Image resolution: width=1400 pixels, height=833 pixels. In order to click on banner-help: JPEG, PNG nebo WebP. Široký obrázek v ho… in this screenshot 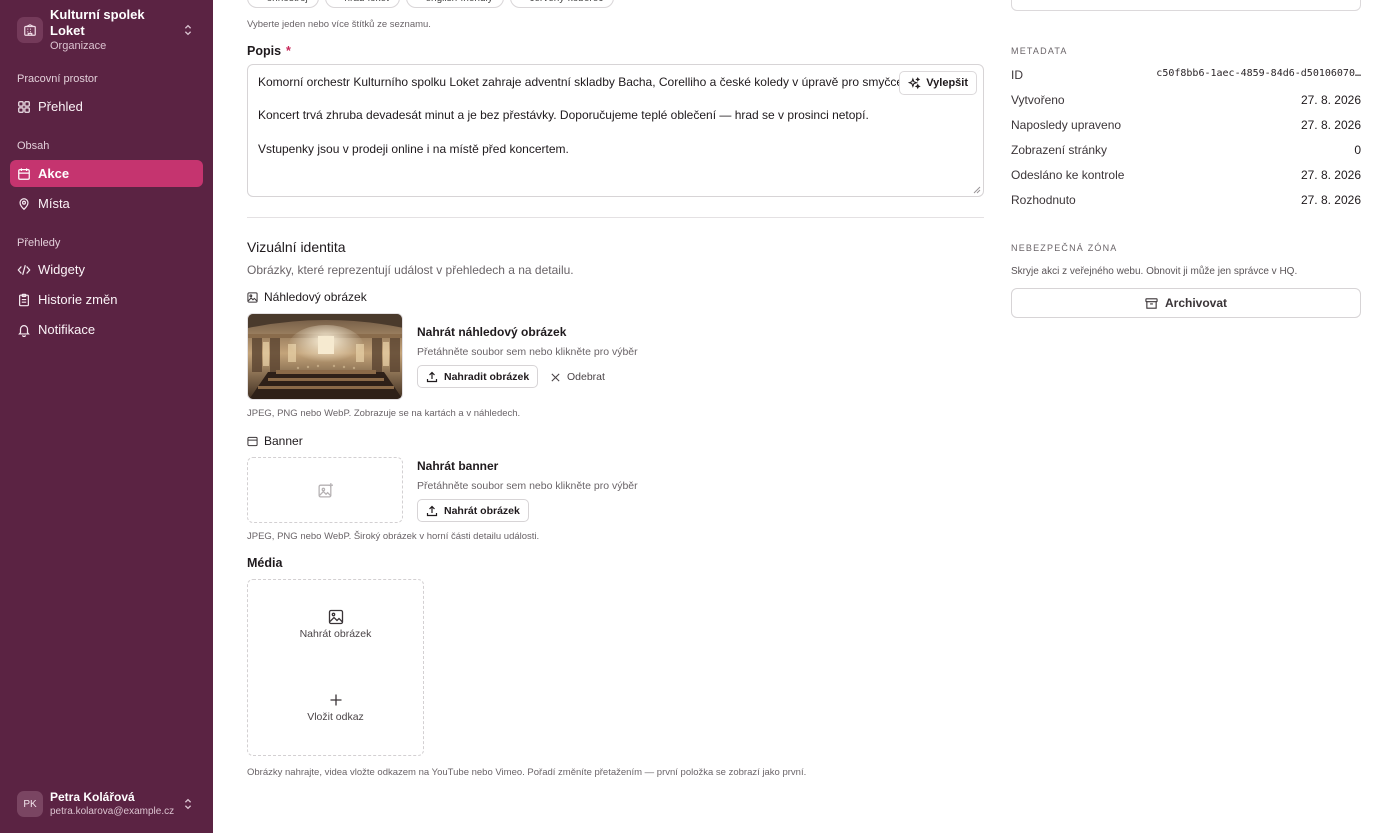, I will do `click(393, 536)`.